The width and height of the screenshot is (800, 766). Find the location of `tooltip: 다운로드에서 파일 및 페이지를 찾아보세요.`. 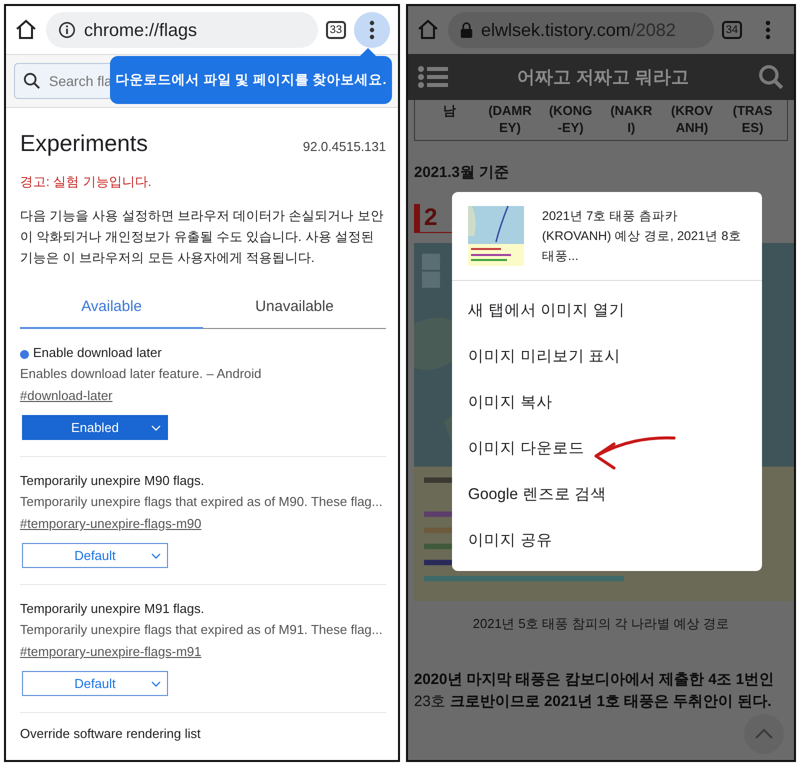

tooltip: 다운로드에서 파일 및 페이지를 찾아보세요. is located at coordinates (251, 80).